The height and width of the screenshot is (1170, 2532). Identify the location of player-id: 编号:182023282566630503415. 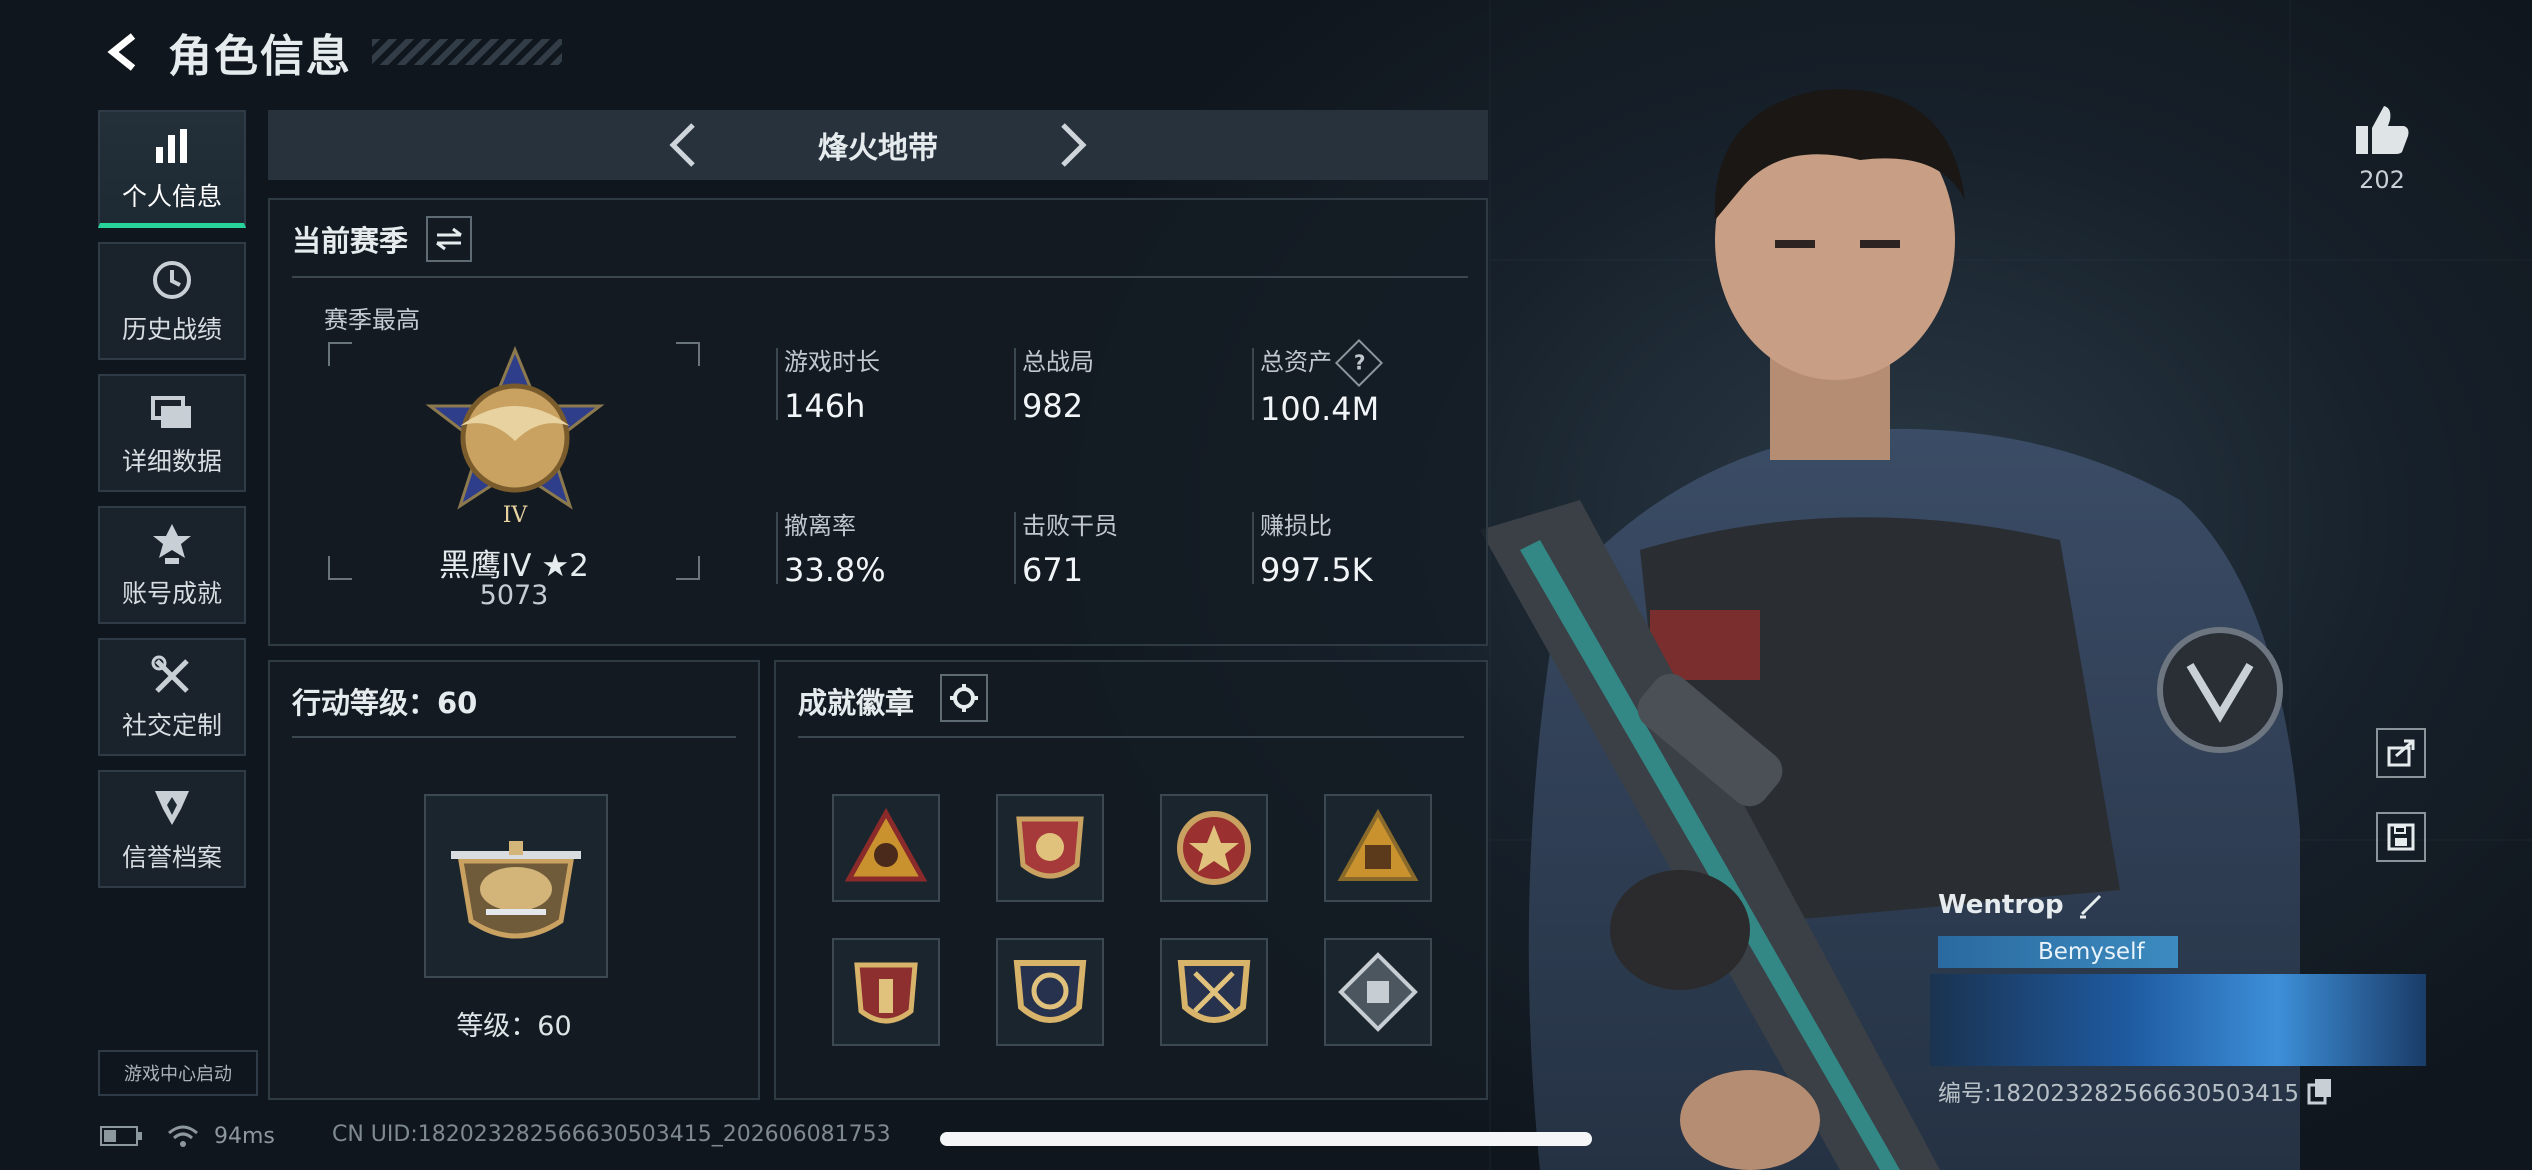
(2119, 1094).